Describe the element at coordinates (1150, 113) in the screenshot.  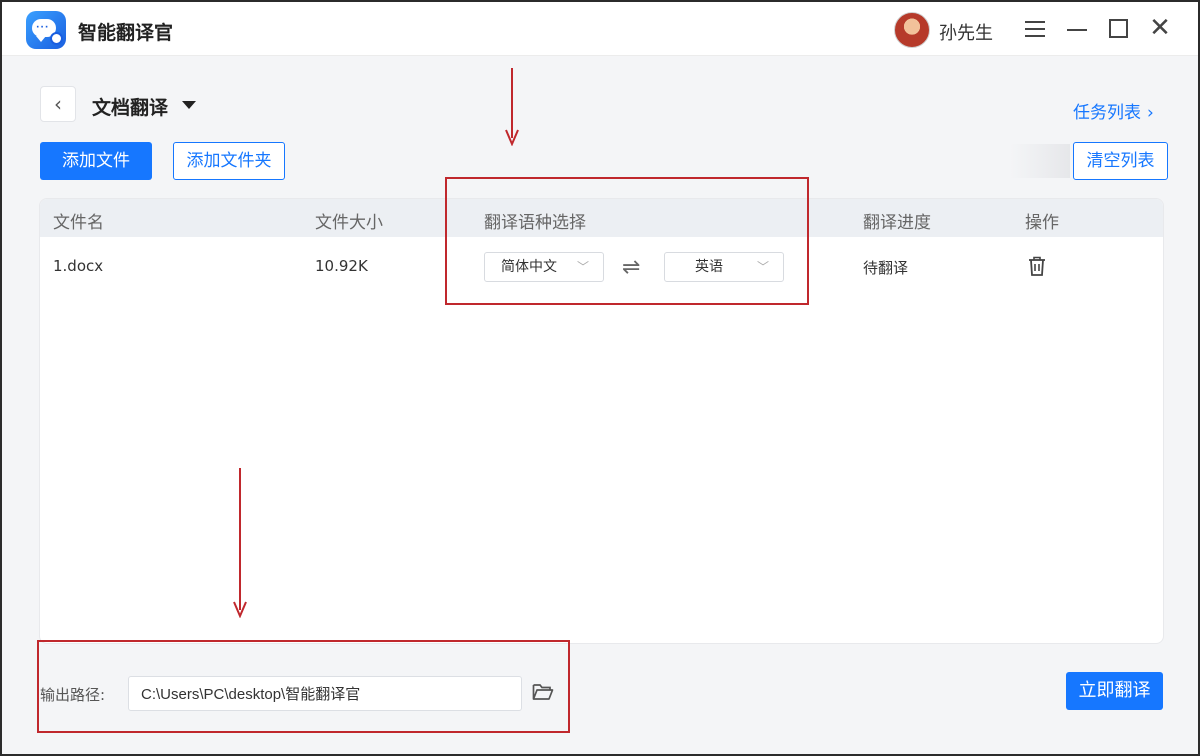
I see `chevron-right-icon: ›` at that location.